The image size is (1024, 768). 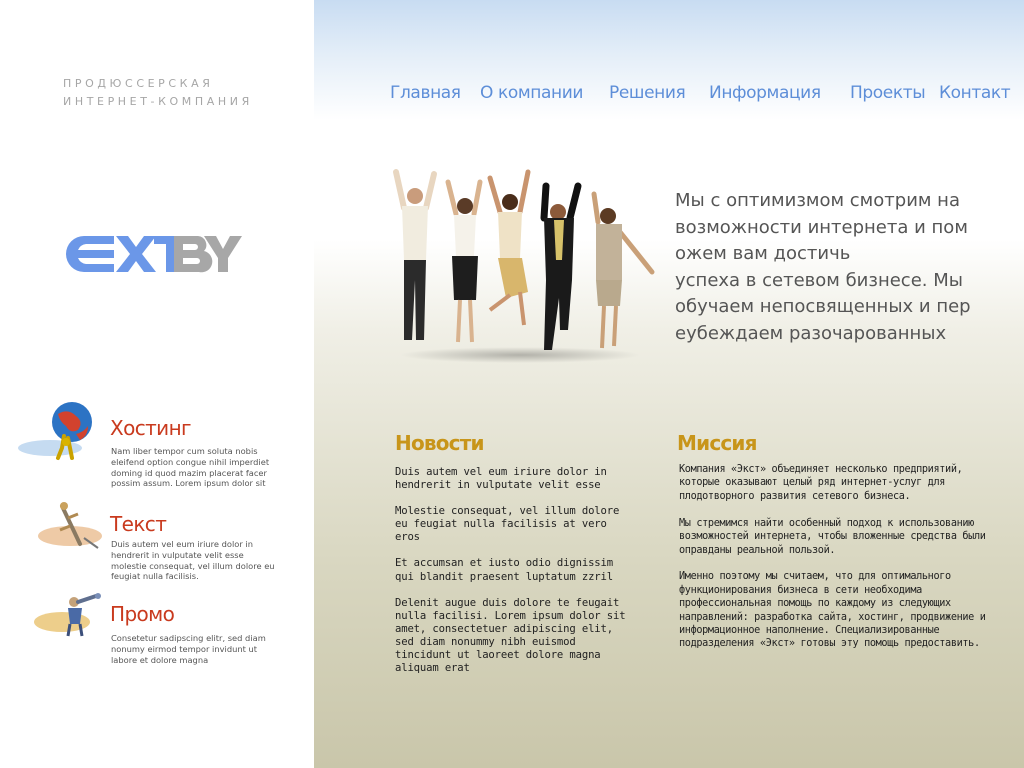 I want to click on nav-item-home: Главная, so click(x=425, y=93).